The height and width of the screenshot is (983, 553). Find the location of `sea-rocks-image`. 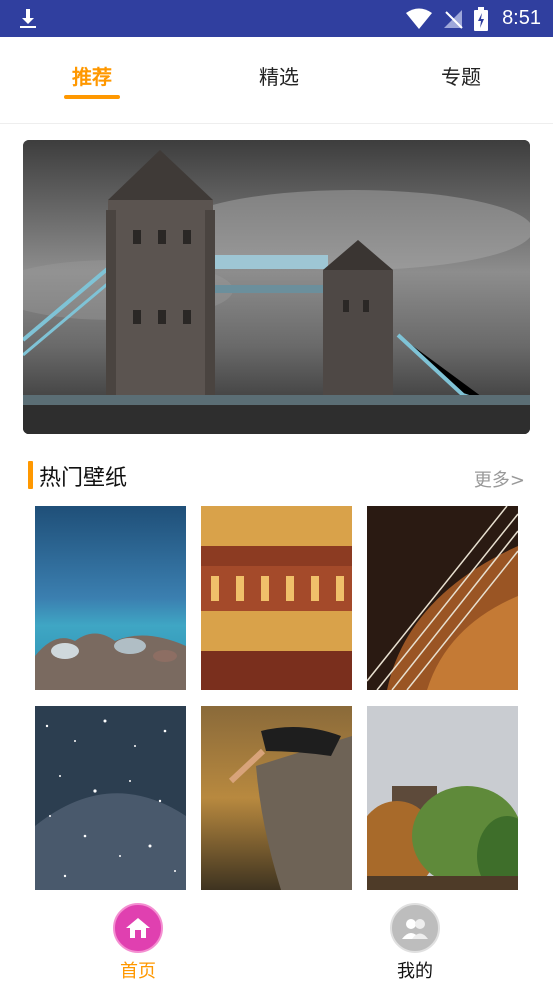

sea-rocks-image is located at coordinates (110, 598).